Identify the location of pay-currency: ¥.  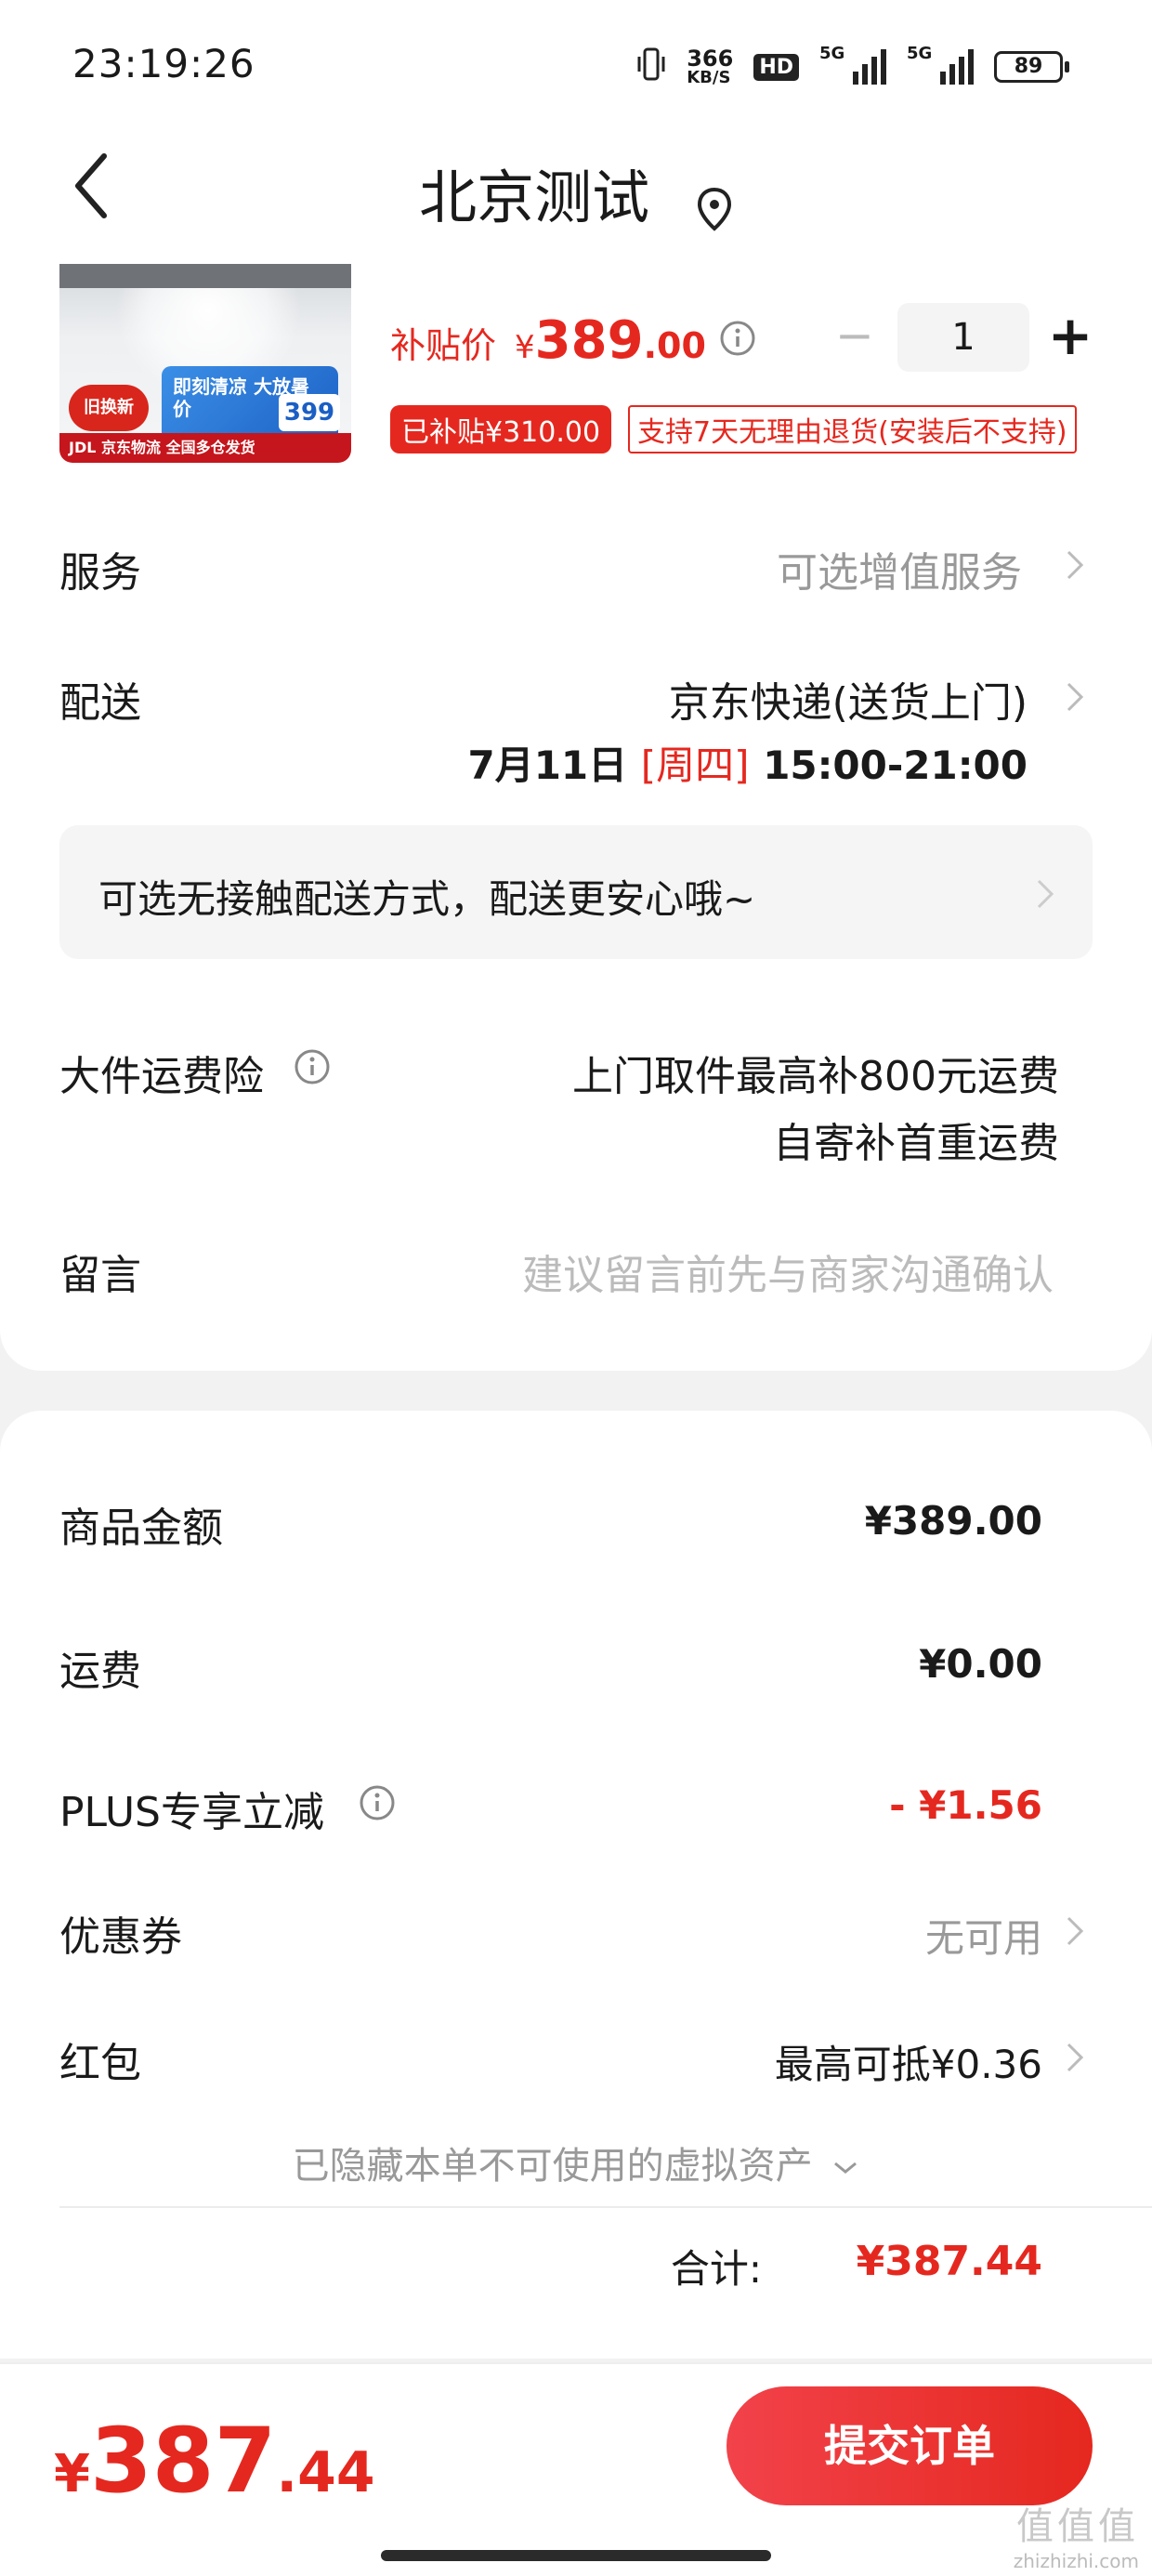
(72, 2474).